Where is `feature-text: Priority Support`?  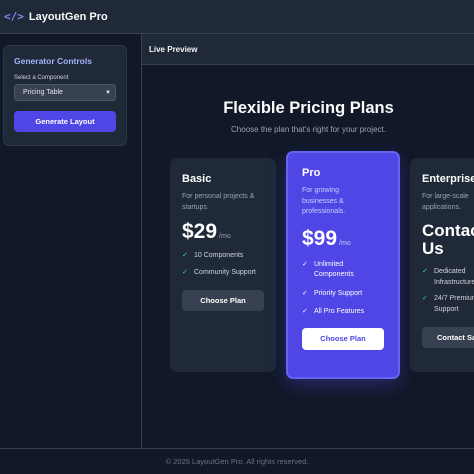 feature-text: Priority Support is located at coordinates (338, 293).